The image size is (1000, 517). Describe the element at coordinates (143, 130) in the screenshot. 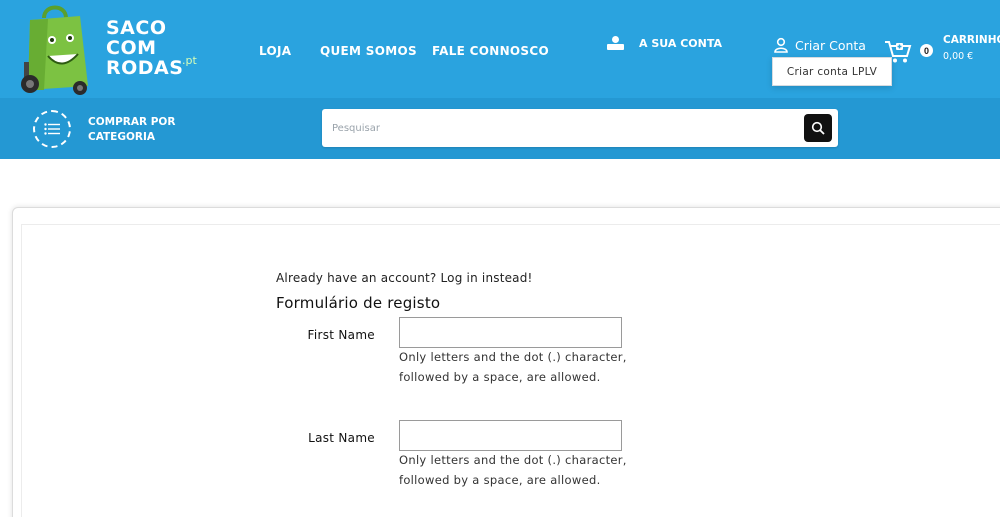

I see `category-menu-label: COMPRAR POR CATEGORIA` at that location.